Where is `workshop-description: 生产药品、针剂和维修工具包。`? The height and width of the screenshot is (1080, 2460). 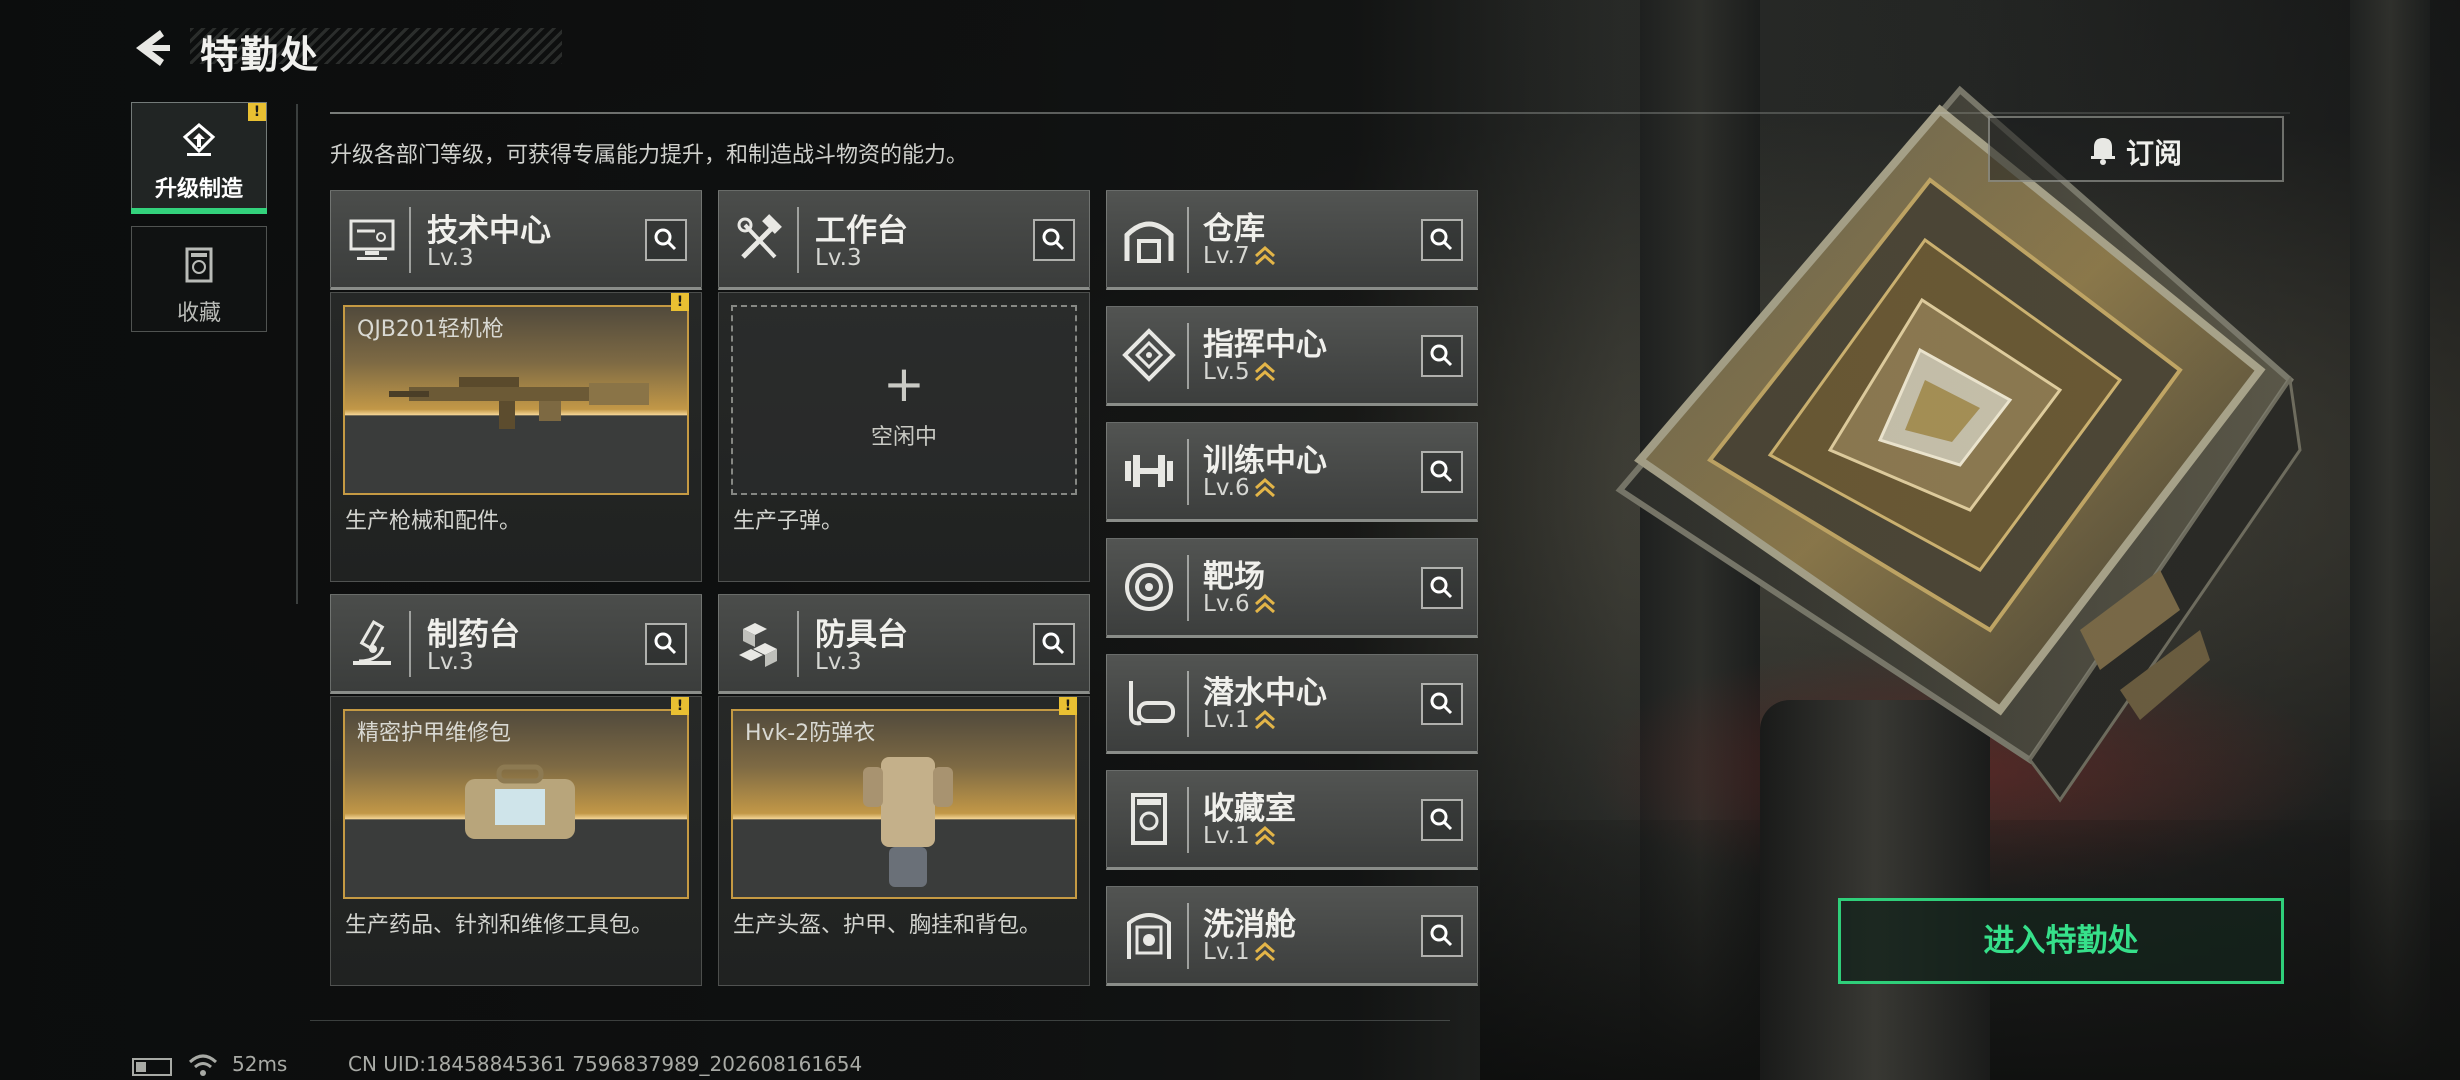
workshop-description: 生产药品、针剂和维修工具包。 is located at coordinates (499, 925).